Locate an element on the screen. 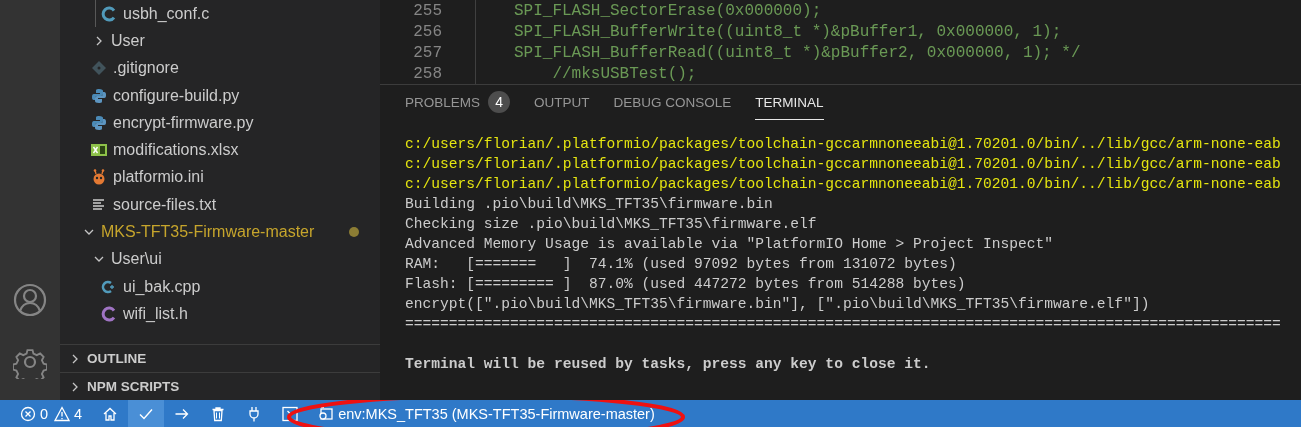  file-item: wifi_list.h is located at coordinates (220, 314).